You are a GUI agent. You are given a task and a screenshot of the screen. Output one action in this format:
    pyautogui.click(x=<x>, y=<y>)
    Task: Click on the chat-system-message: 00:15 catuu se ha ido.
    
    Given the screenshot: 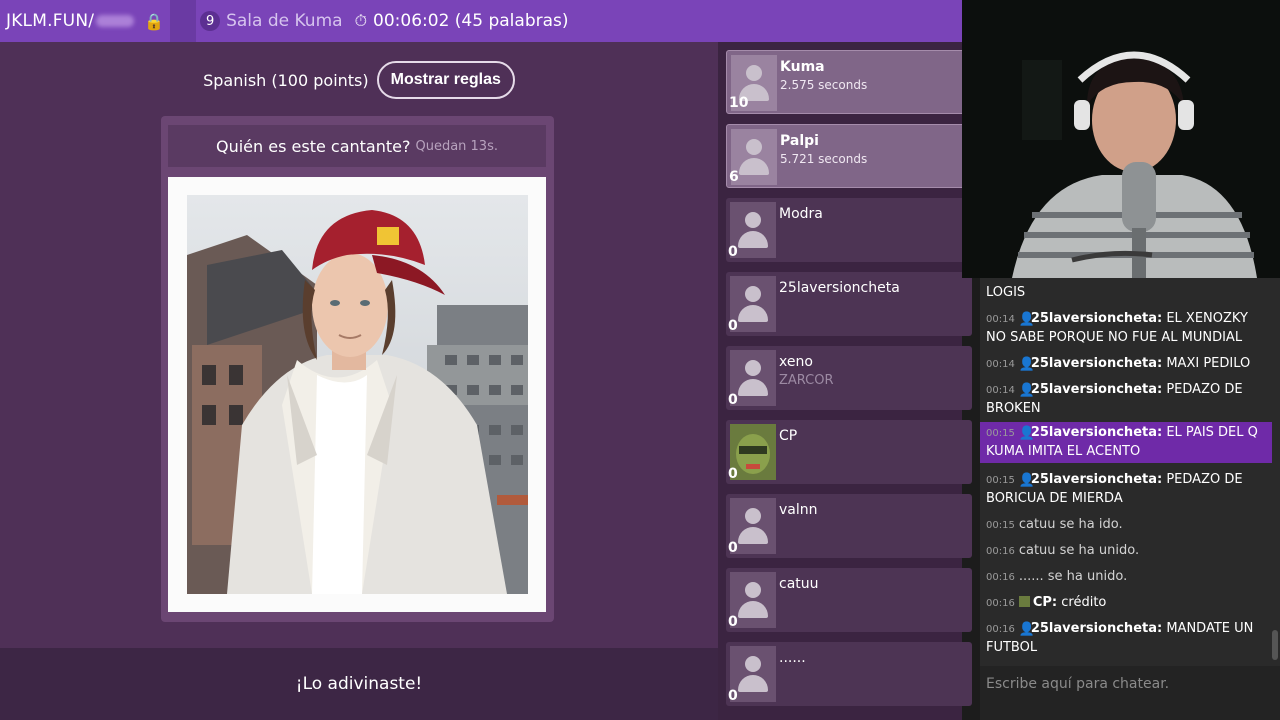 What is the action you would take?
    pyautogui.click(x=1126, y=525)
    